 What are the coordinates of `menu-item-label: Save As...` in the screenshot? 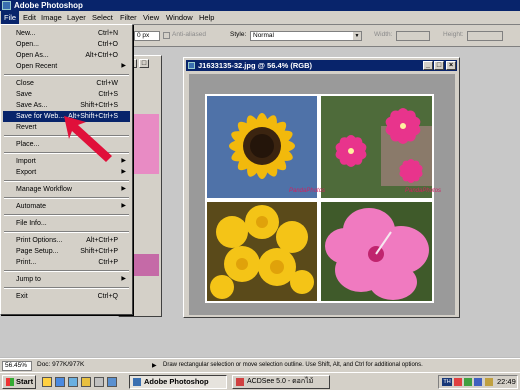 It's located at (32, 105).